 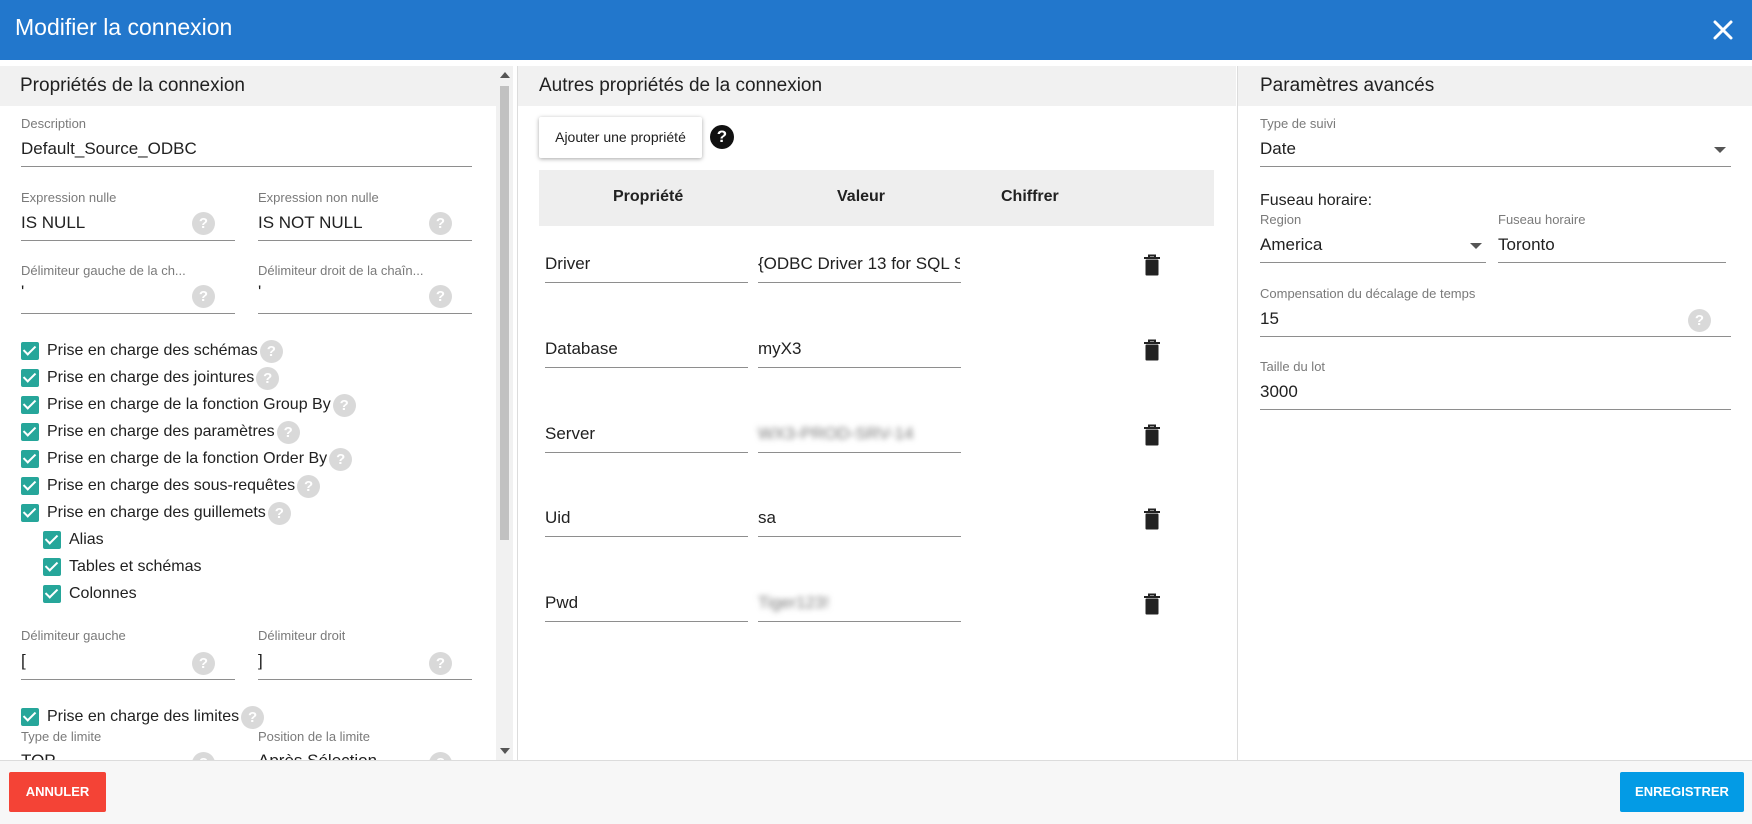 What do you see at coordinates (103, 292) in the screenshot?
I see `left-string-delimiter-input: '` at bounding box center [103, 292].